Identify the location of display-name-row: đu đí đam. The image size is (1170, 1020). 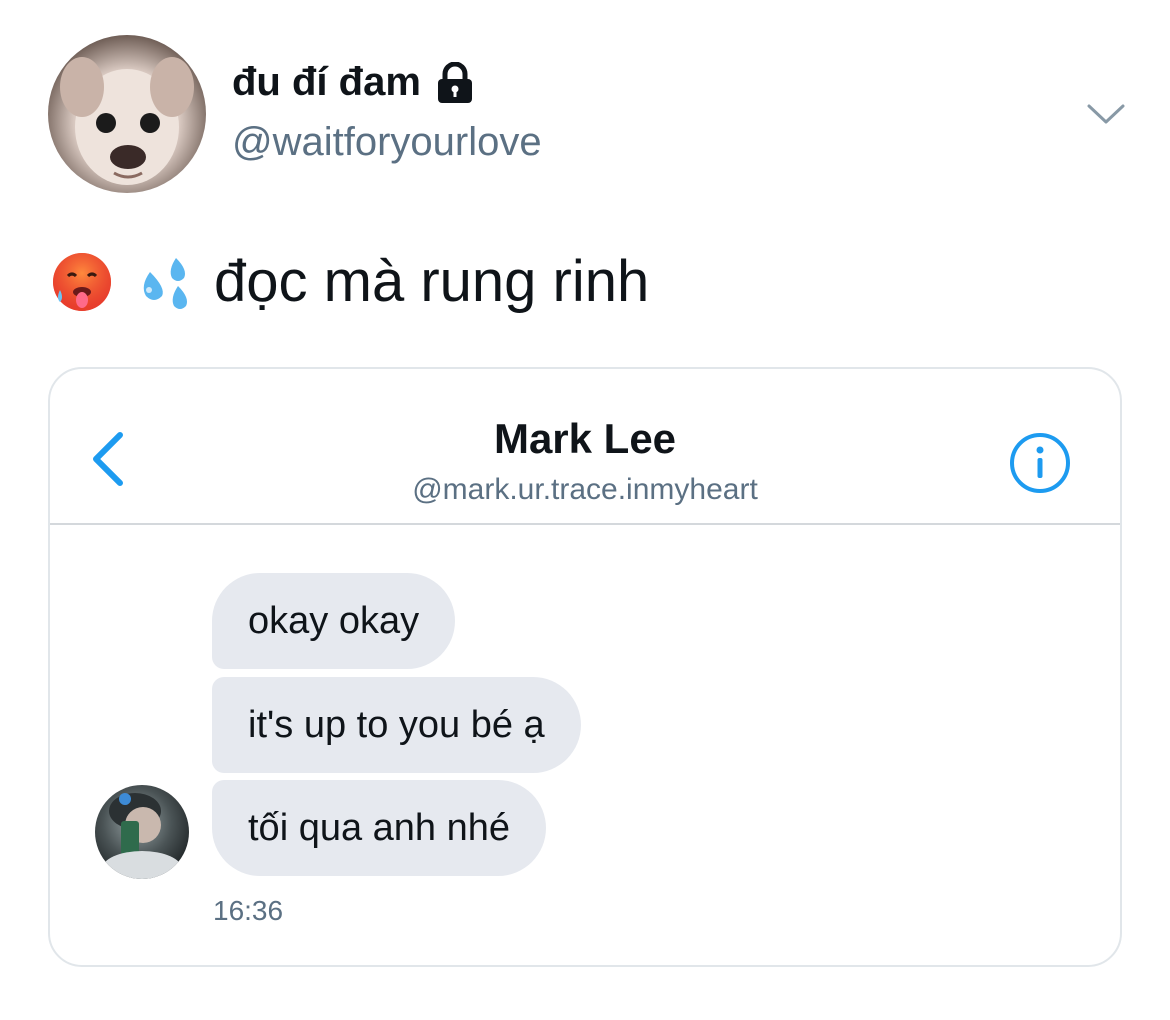
(353, 82).